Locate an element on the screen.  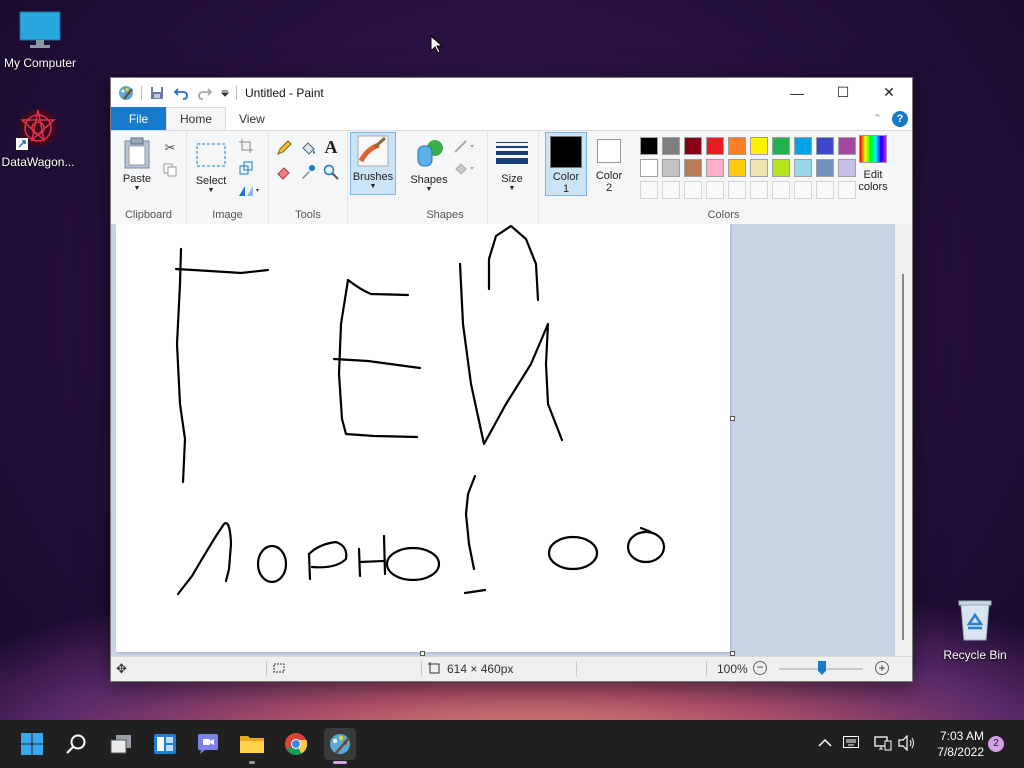
group-brushes: Brushes ▼ is located at coordinates (375, 177).